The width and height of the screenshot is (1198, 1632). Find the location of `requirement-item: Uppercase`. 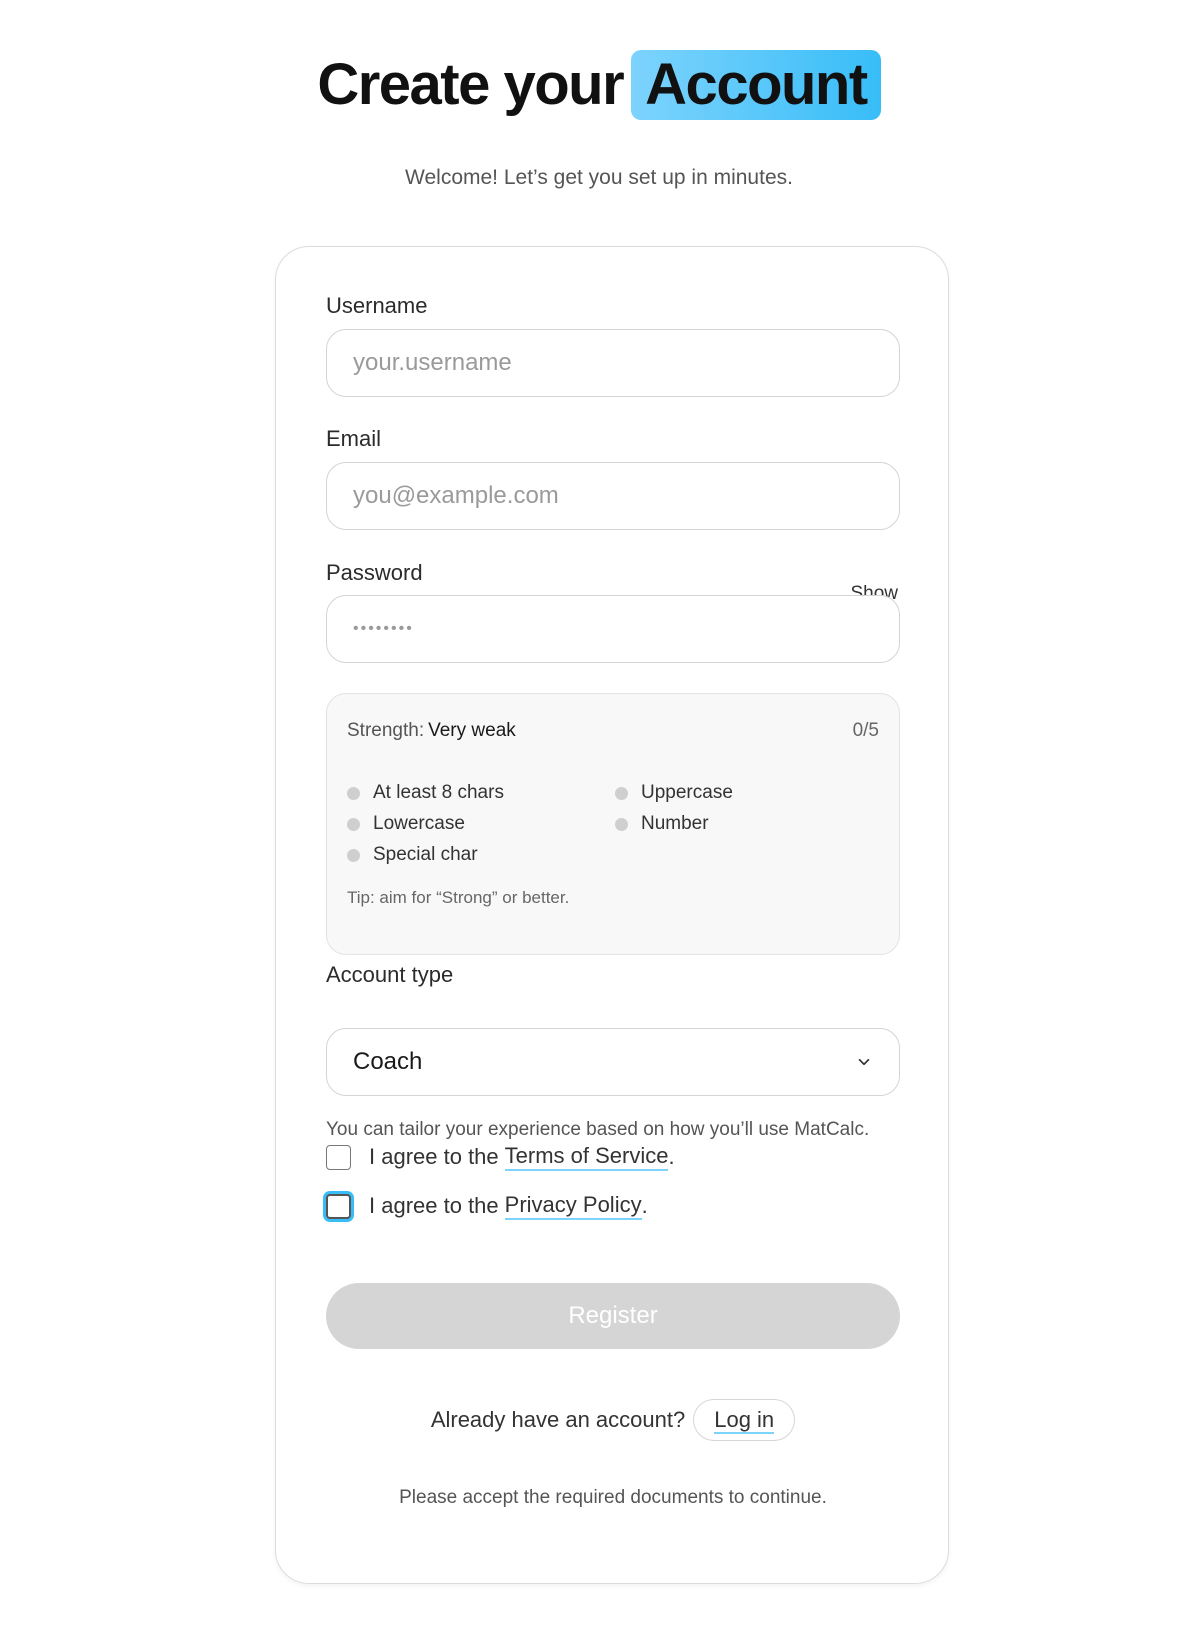

requirement-item: Uppercase is located at coordinates (674, 793).